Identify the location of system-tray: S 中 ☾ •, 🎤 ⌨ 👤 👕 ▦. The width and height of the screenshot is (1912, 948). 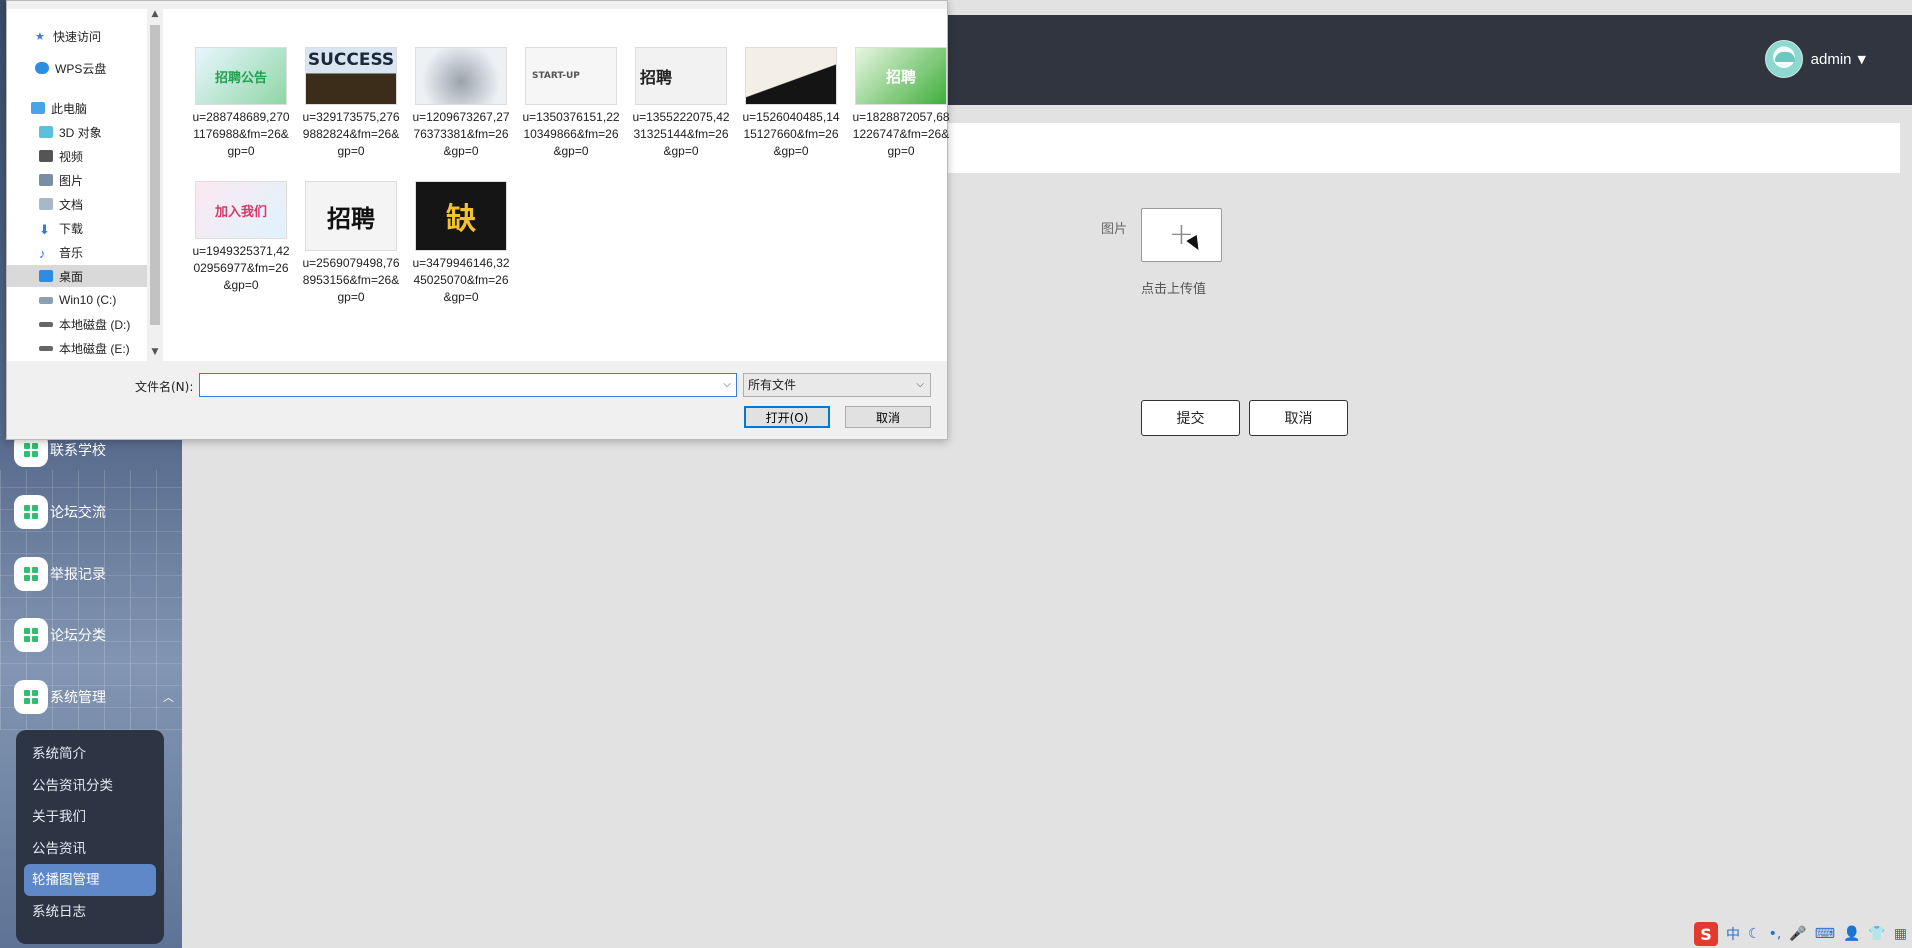
(1801, 934).